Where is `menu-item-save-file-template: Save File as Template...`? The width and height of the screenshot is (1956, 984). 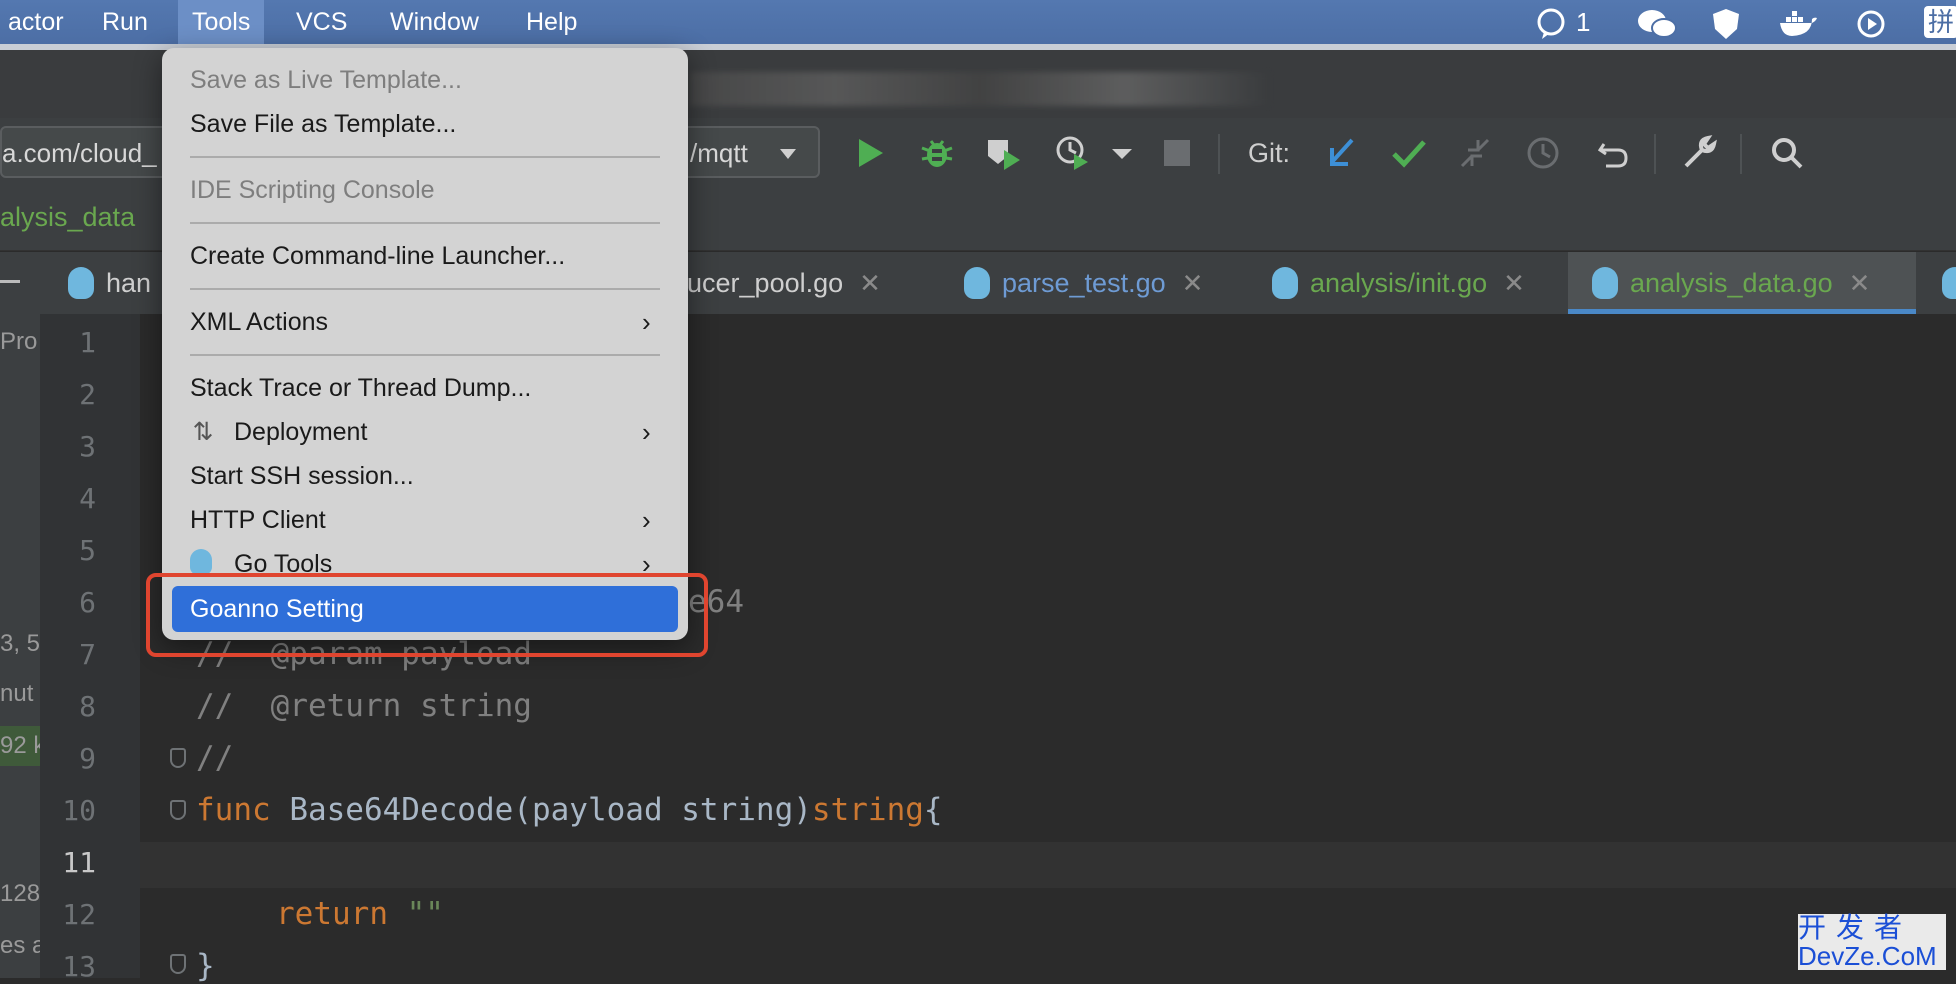 menu-item-save-file-template: Save File as Template... is located at coordinates (323, 124).